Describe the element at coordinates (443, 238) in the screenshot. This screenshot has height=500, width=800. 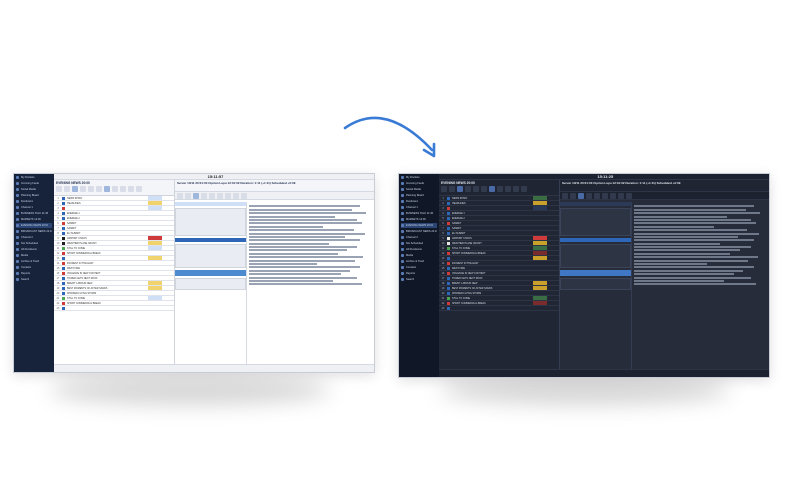
I see `row-number: 9` at that location.